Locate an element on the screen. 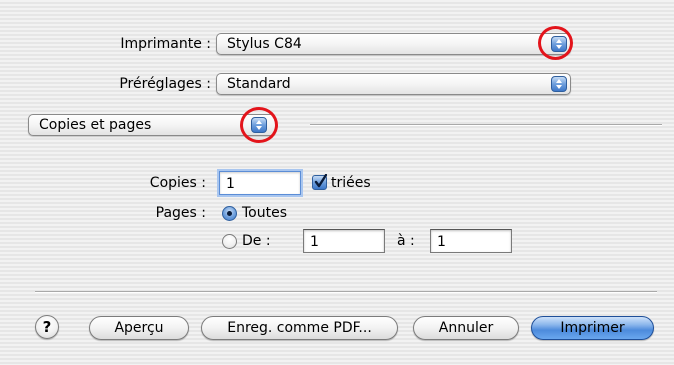  pages-to-field is located at coordinates (471, 241).